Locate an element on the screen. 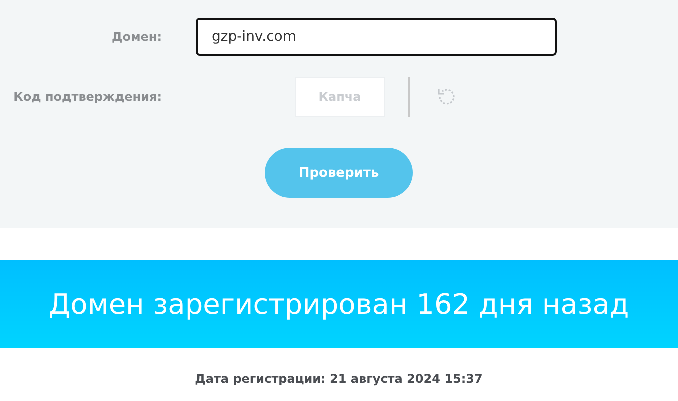  registration-date: Дата регистрации: 21 августа 2024 15:37 is located at coordinates (339, 379).